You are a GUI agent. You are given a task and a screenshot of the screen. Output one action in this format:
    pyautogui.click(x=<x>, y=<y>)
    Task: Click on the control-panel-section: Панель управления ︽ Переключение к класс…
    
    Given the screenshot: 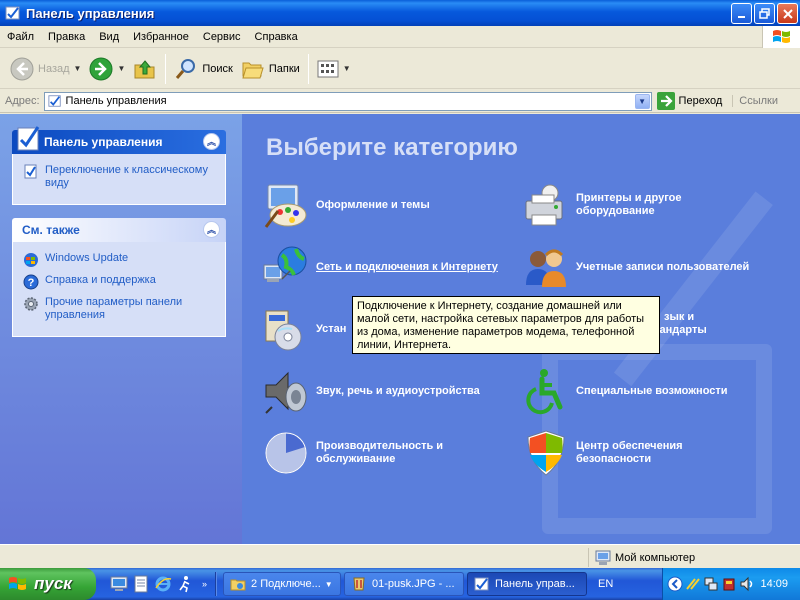 What is the action you would take?
    pyautogui.click(x=119, y=165)
    